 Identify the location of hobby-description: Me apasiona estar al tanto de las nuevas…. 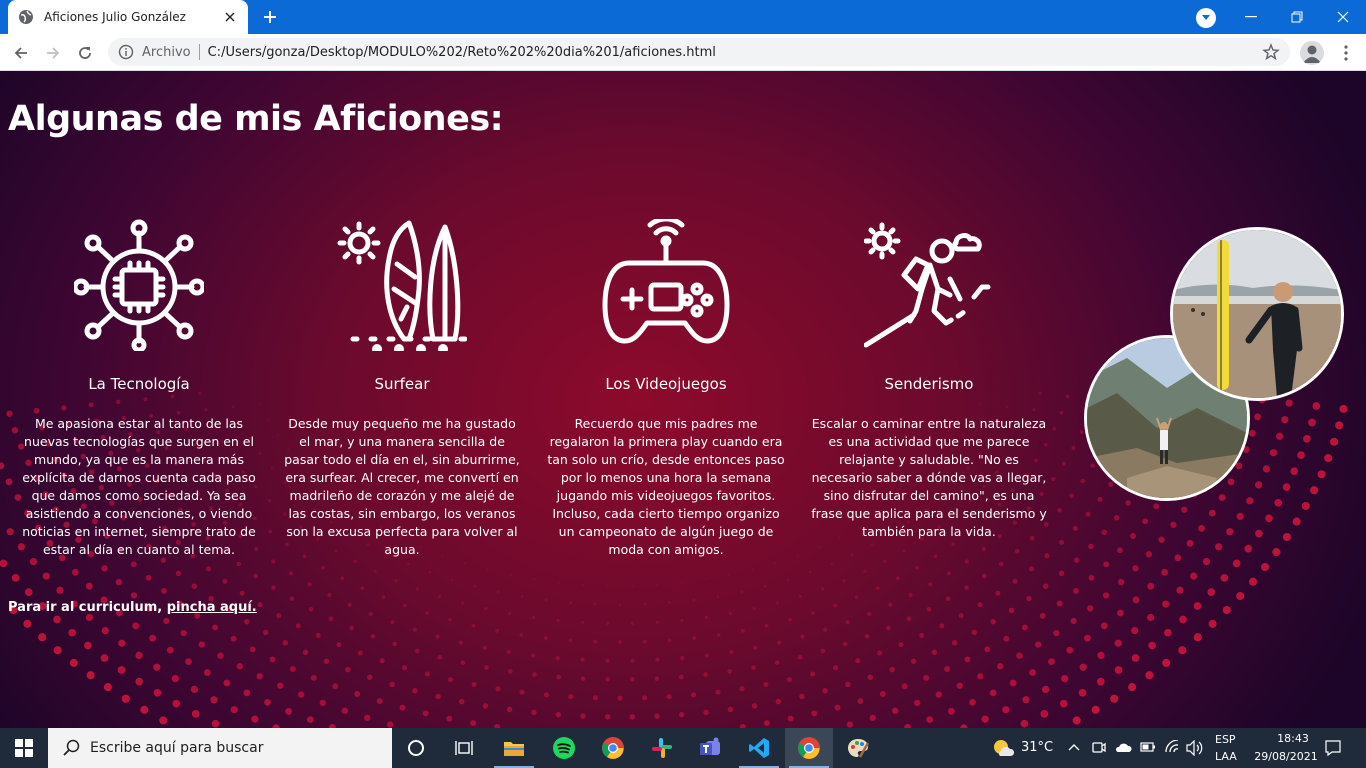
(139, 486).